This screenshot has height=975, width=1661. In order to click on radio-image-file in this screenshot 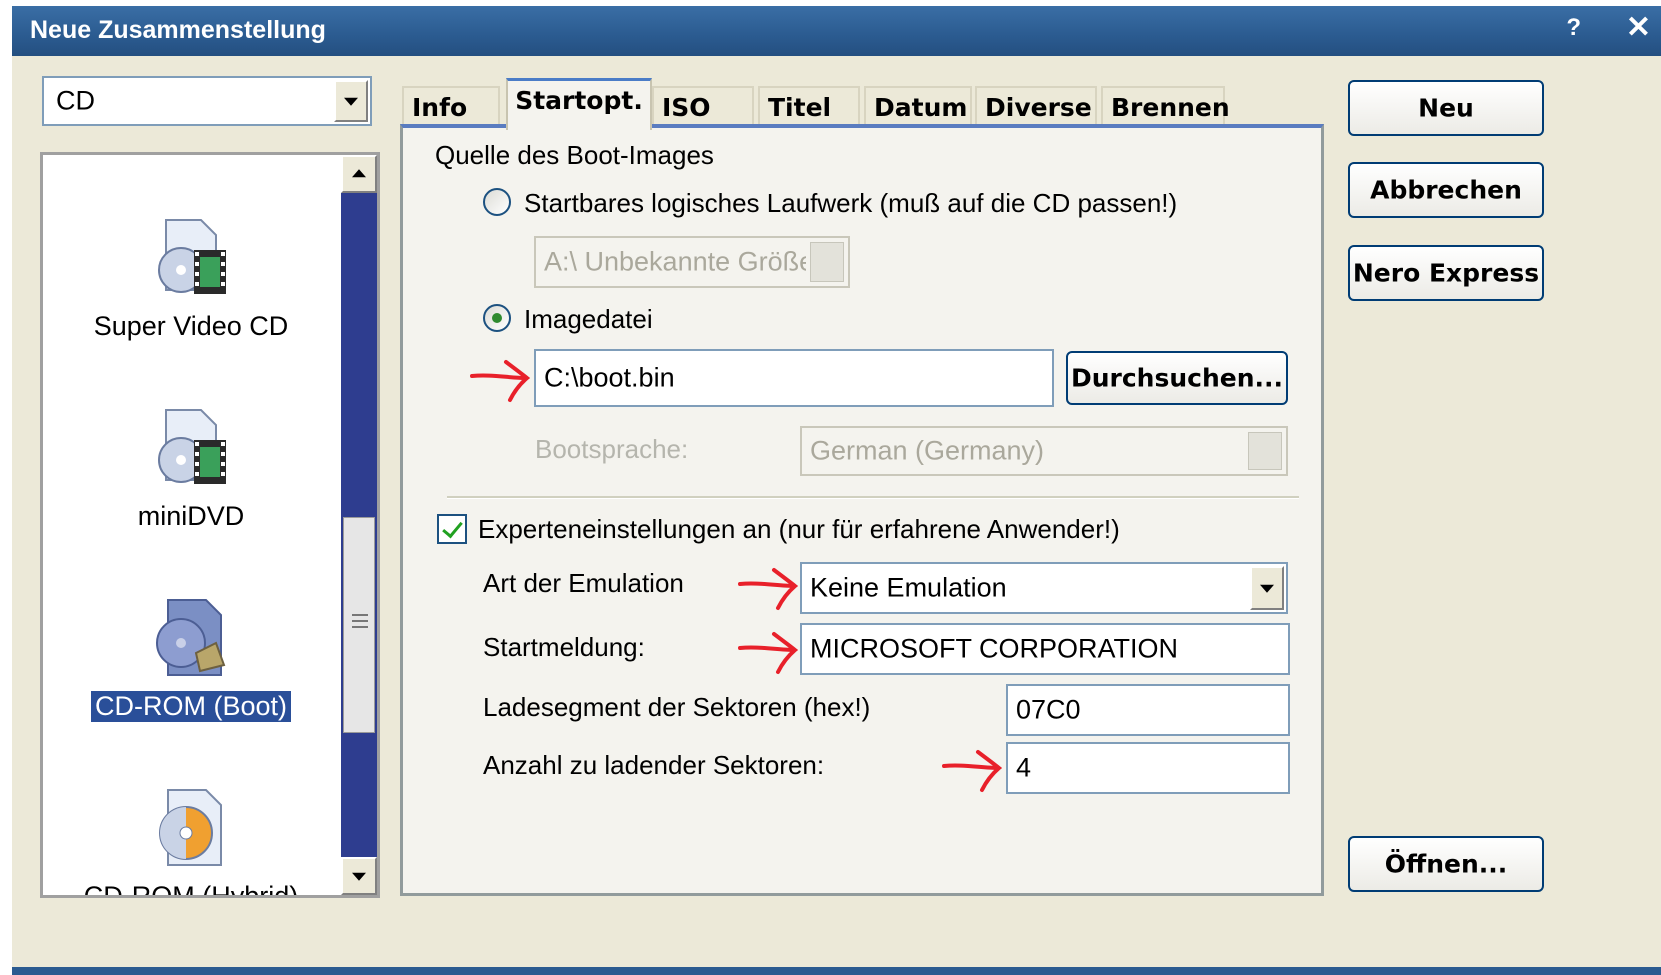, I will do `click(497, 318)`.